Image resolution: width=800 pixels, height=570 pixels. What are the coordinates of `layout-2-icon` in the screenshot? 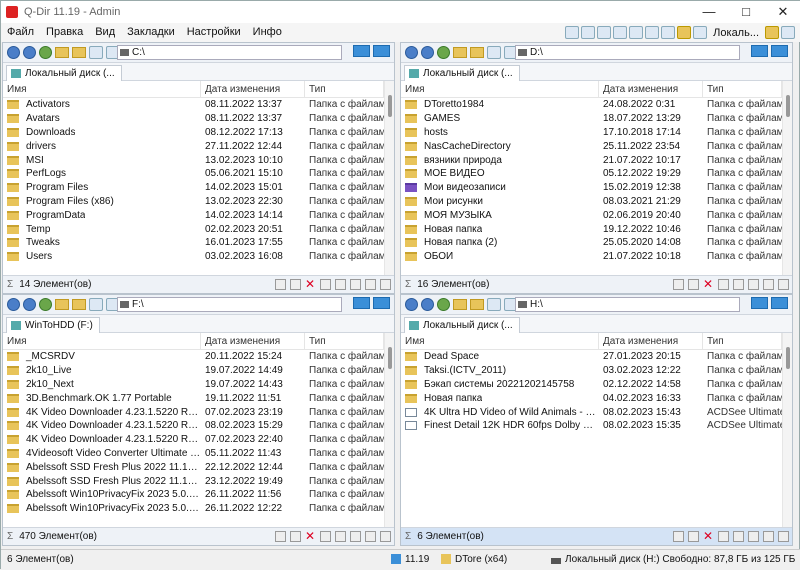 It's located at (588, 32).